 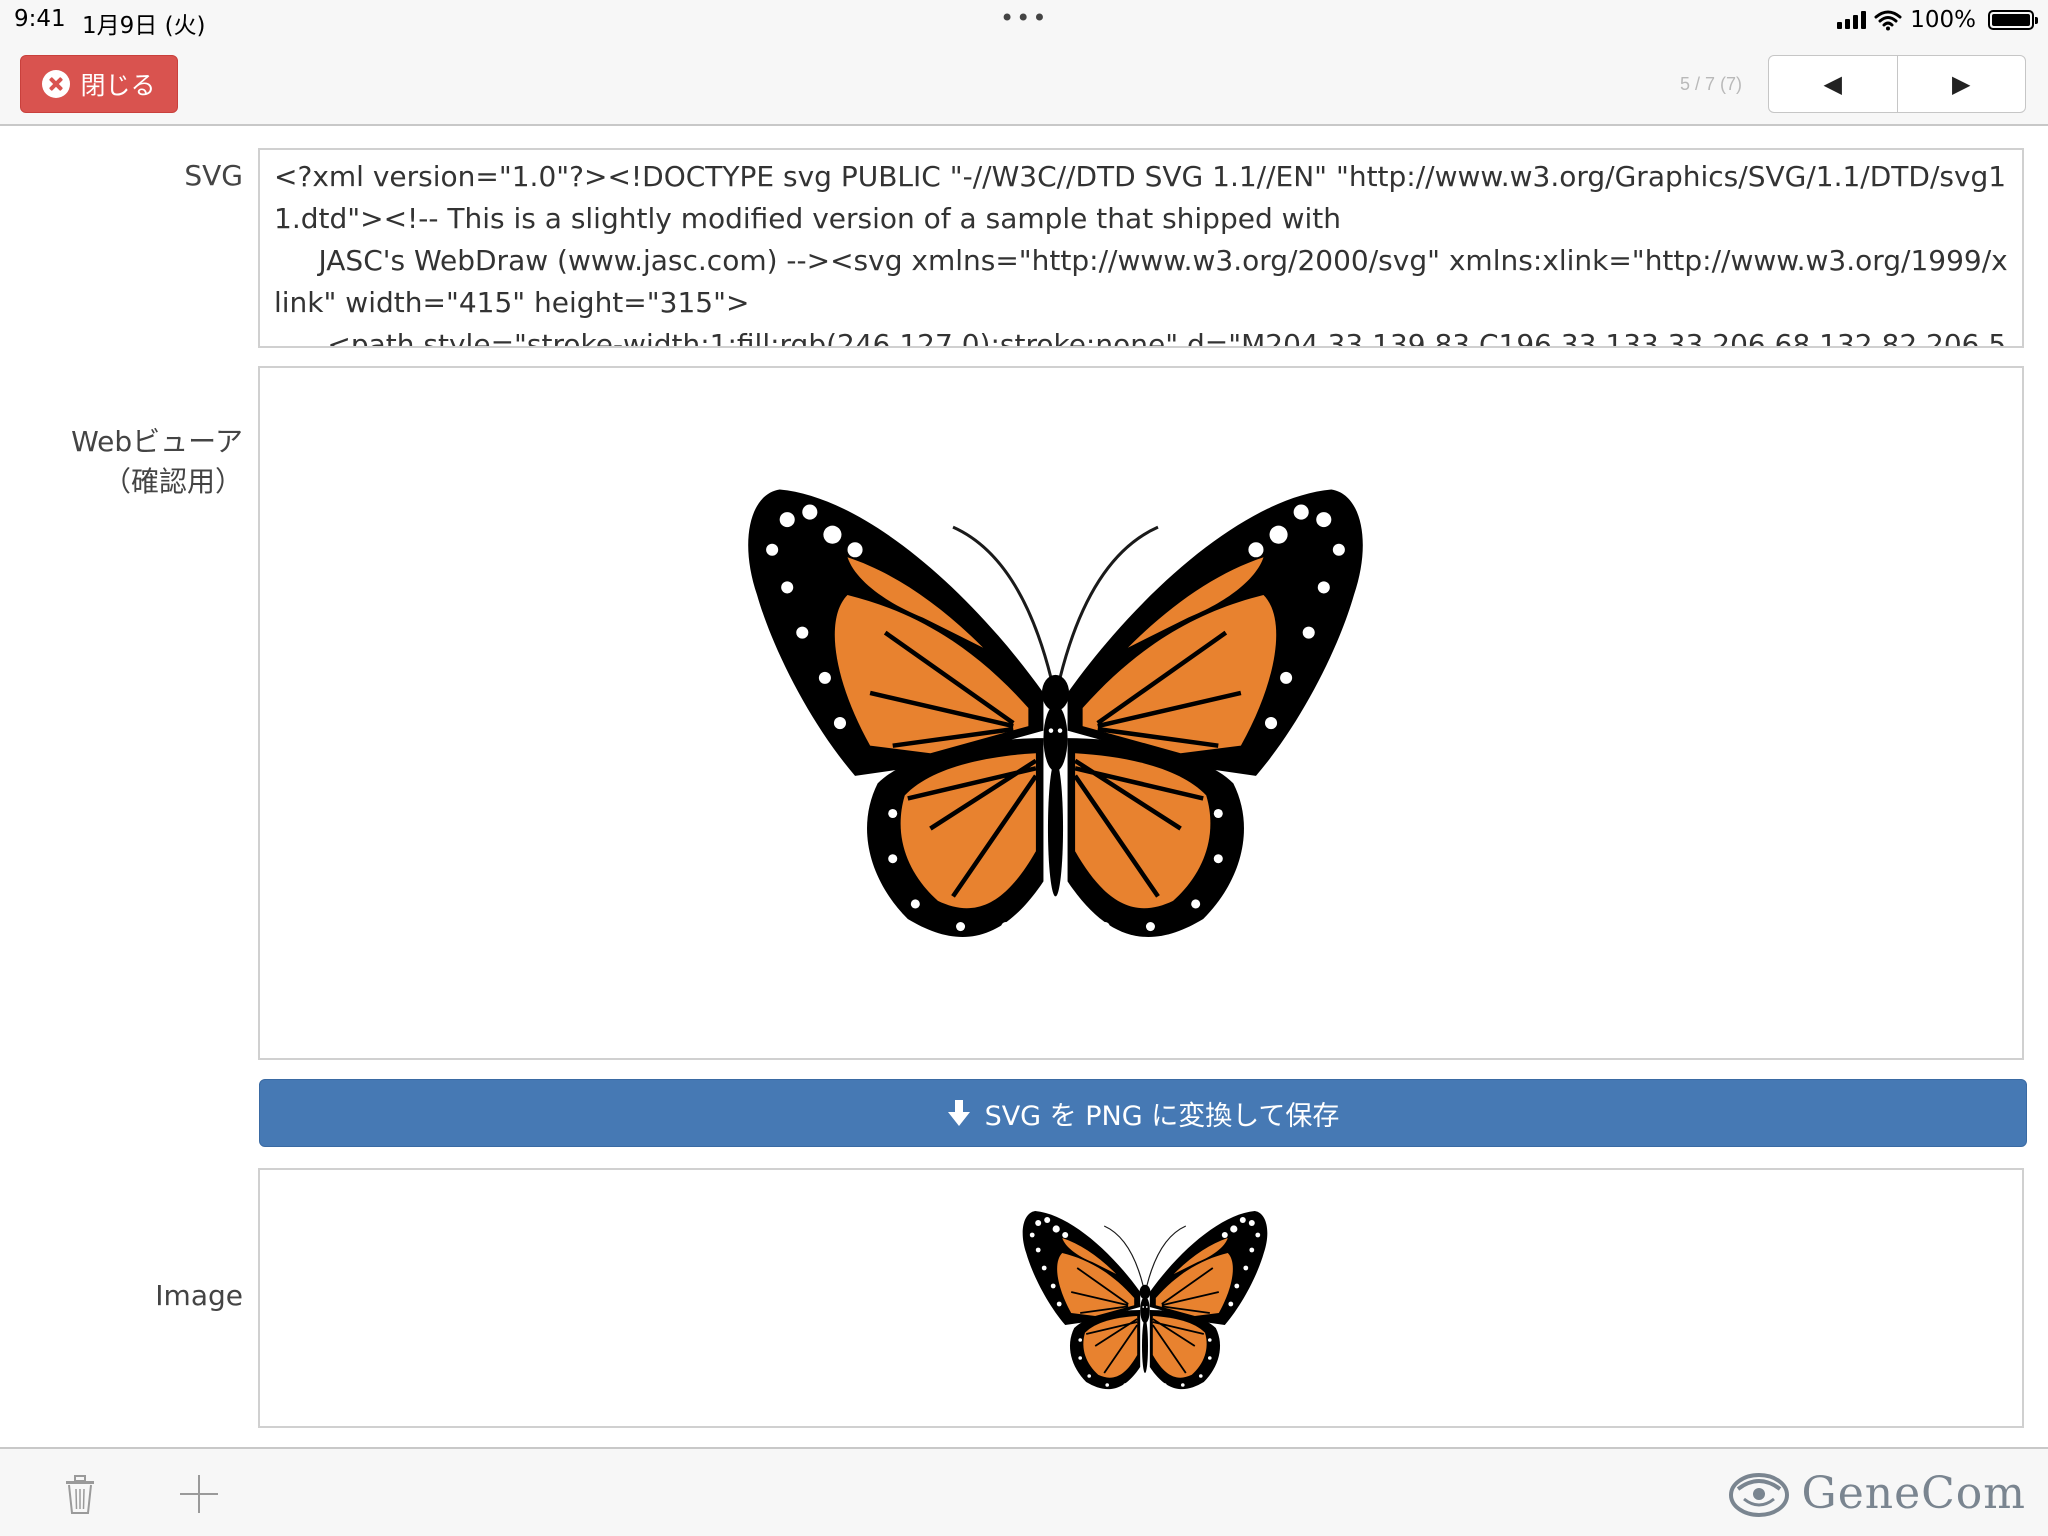 I want to click on add-record-icon, so click(x=199, y=1494).